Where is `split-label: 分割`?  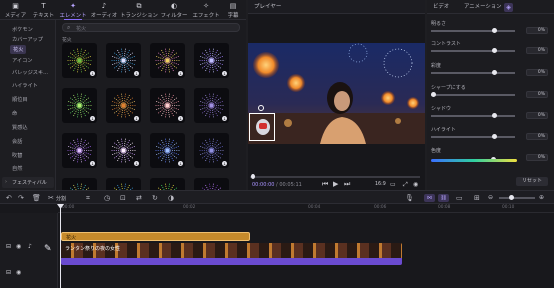
split-label: 分割 is located at coordinates (61, 198).